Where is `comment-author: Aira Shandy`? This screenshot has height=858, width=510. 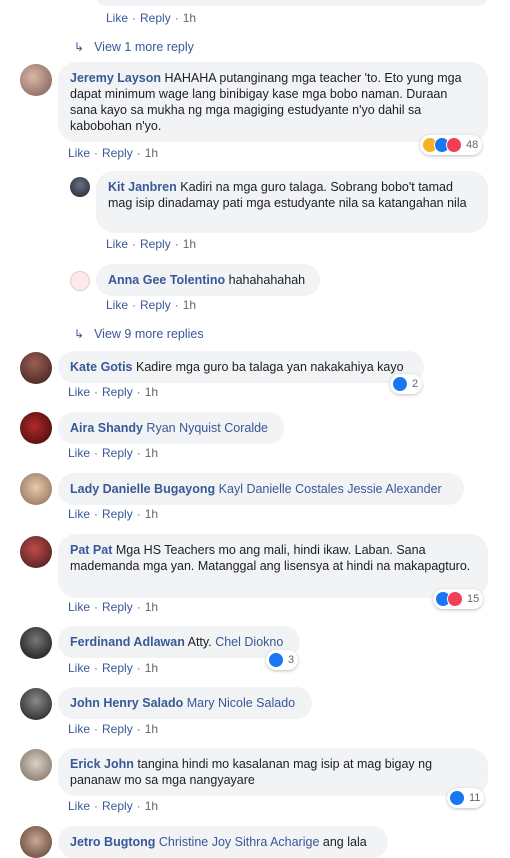 comment-author: Aira Shandy is located at coordinates (106, 428).